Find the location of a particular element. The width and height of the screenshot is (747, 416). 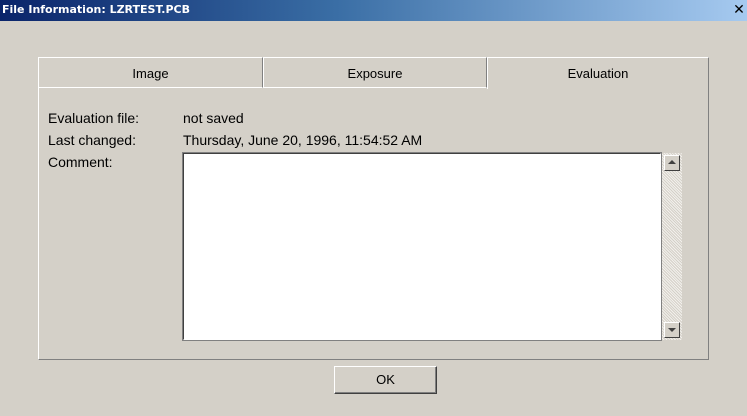

ok-button: OK is located at coordinates (385, 380).